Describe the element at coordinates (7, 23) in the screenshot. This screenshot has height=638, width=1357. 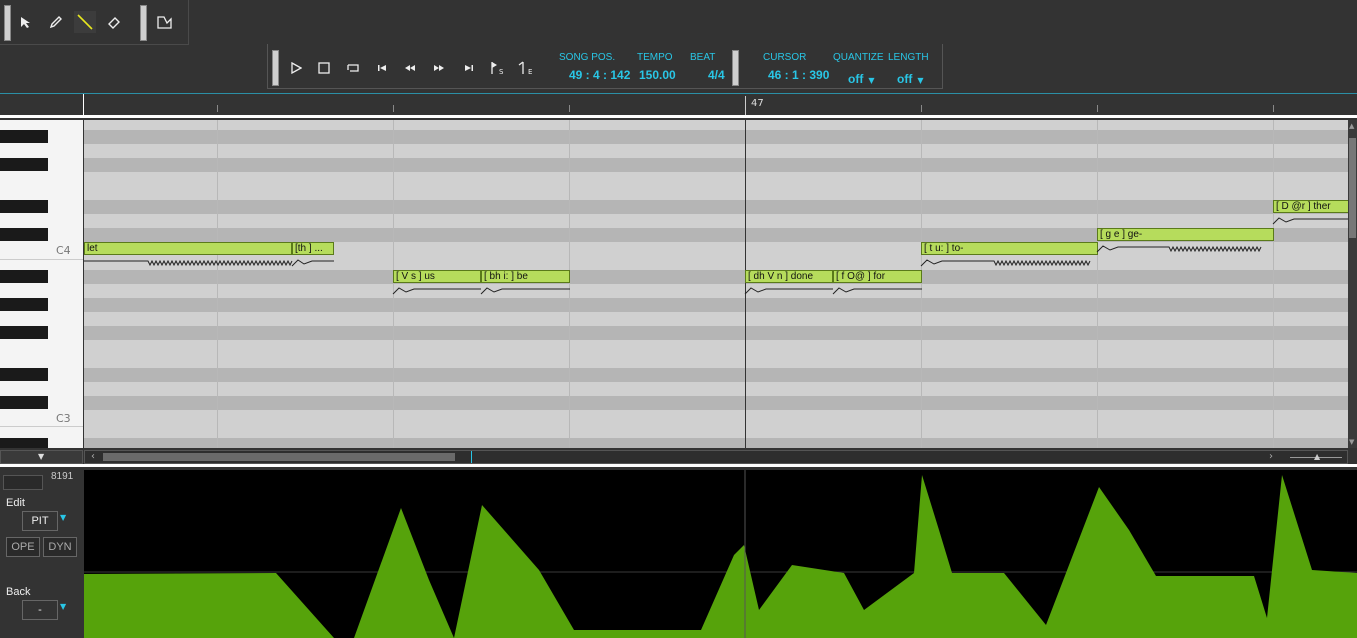
I see `toolbar-grip` at that location.